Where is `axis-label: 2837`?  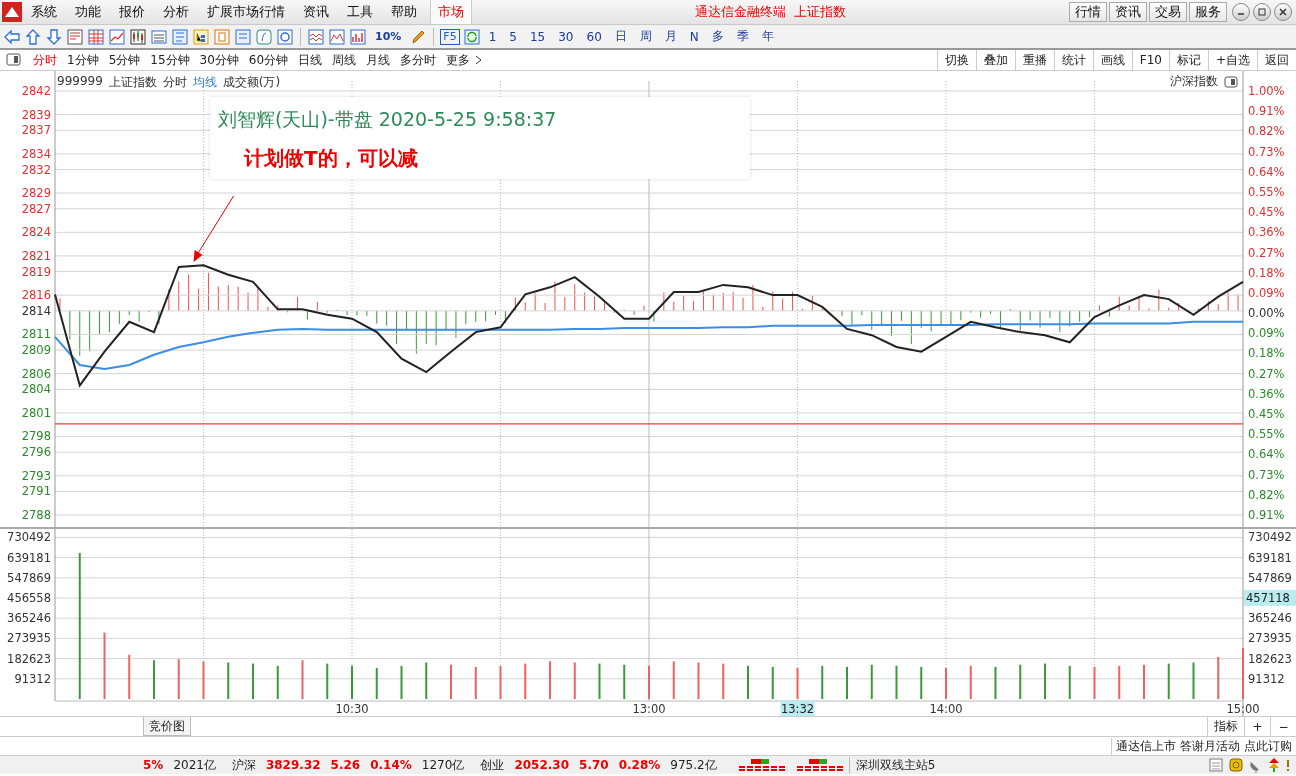
axis-label: 2837 is located at coordinates (36, 130).